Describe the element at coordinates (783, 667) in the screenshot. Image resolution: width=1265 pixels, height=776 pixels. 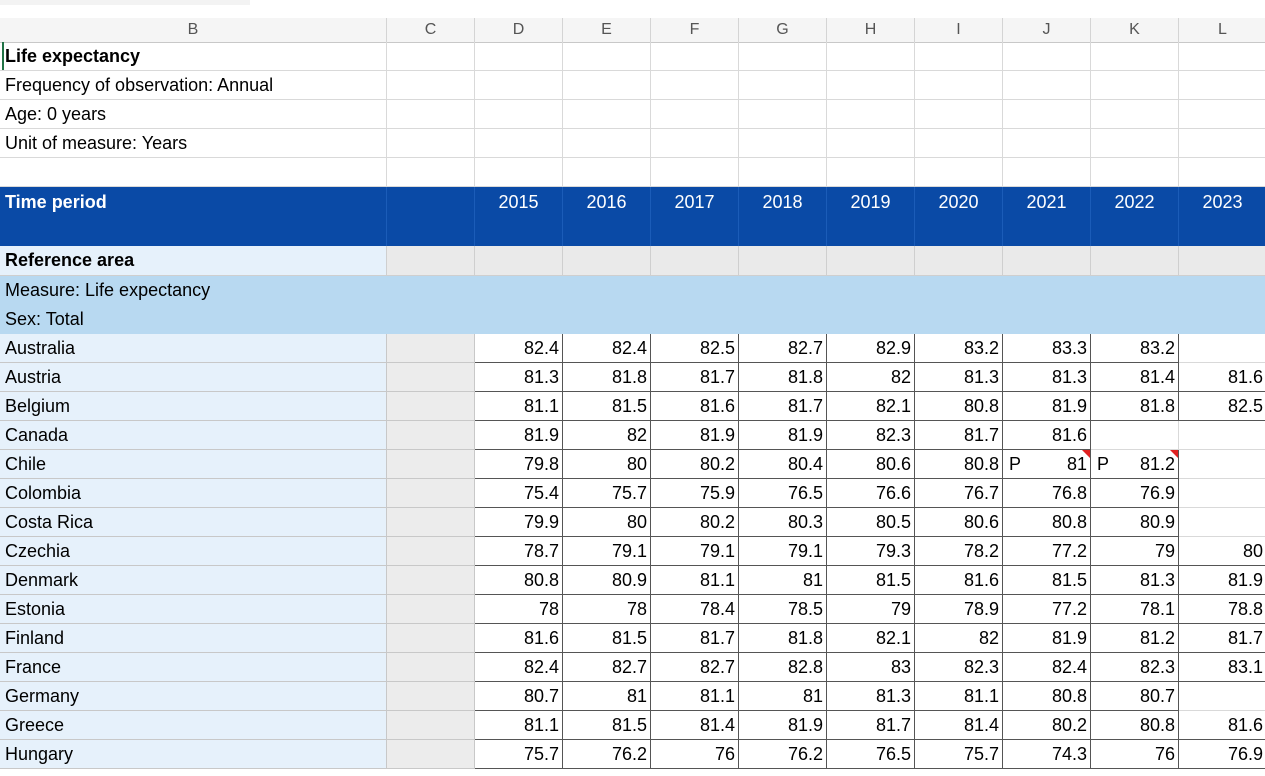
I see `value-cell: 82.8` at that location.